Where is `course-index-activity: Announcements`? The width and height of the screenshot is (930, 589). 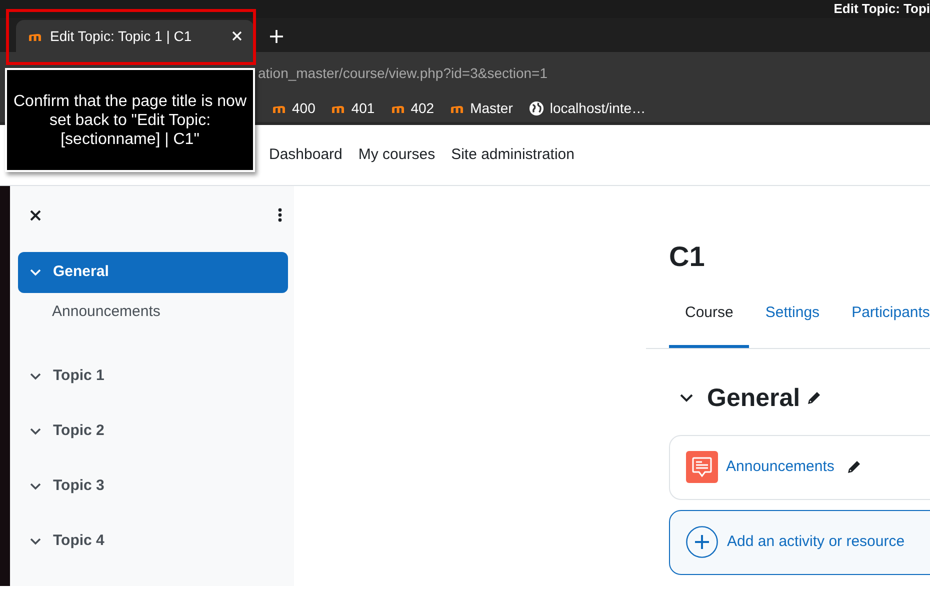
course-index-activity: Announcements is located at coordinates (153, 311).